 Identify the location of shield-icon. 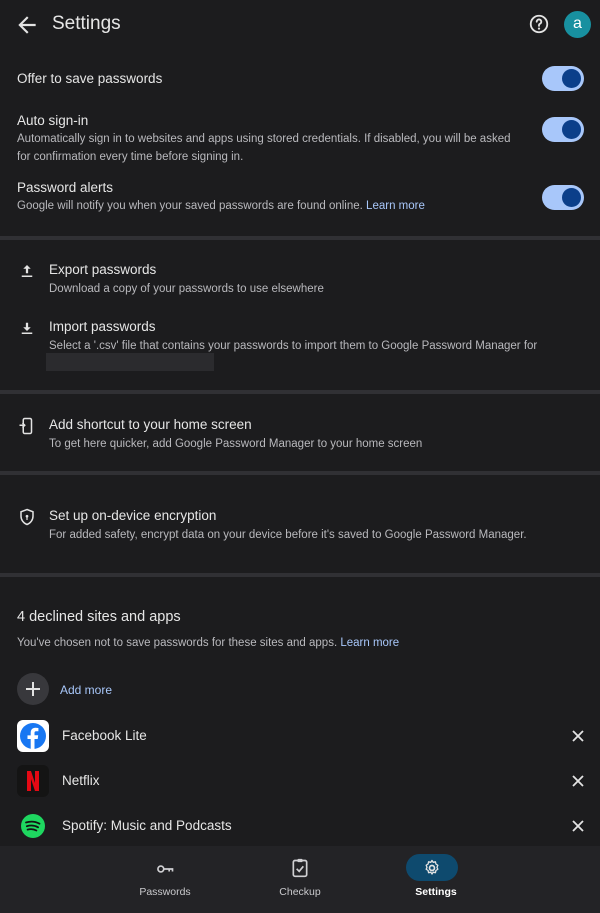
(27, 517).